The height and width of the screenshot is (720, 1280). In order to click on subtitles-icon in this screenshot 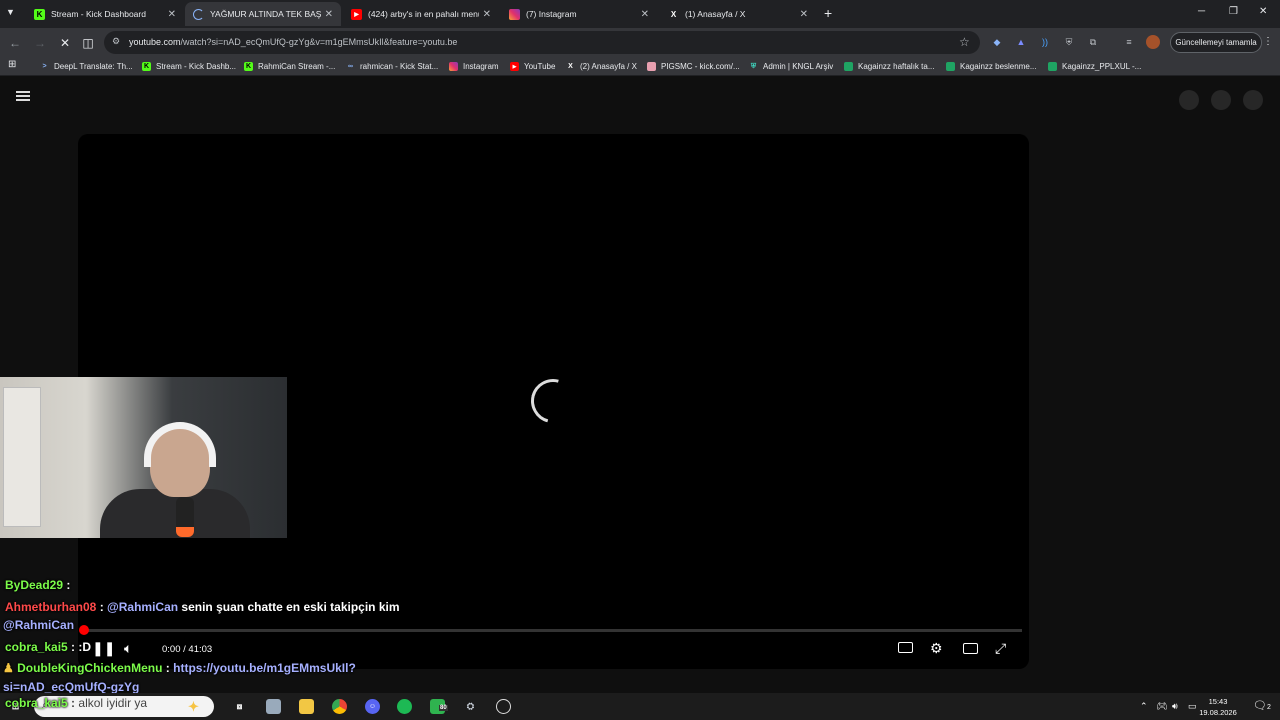, I will do `click(905, 647)`.